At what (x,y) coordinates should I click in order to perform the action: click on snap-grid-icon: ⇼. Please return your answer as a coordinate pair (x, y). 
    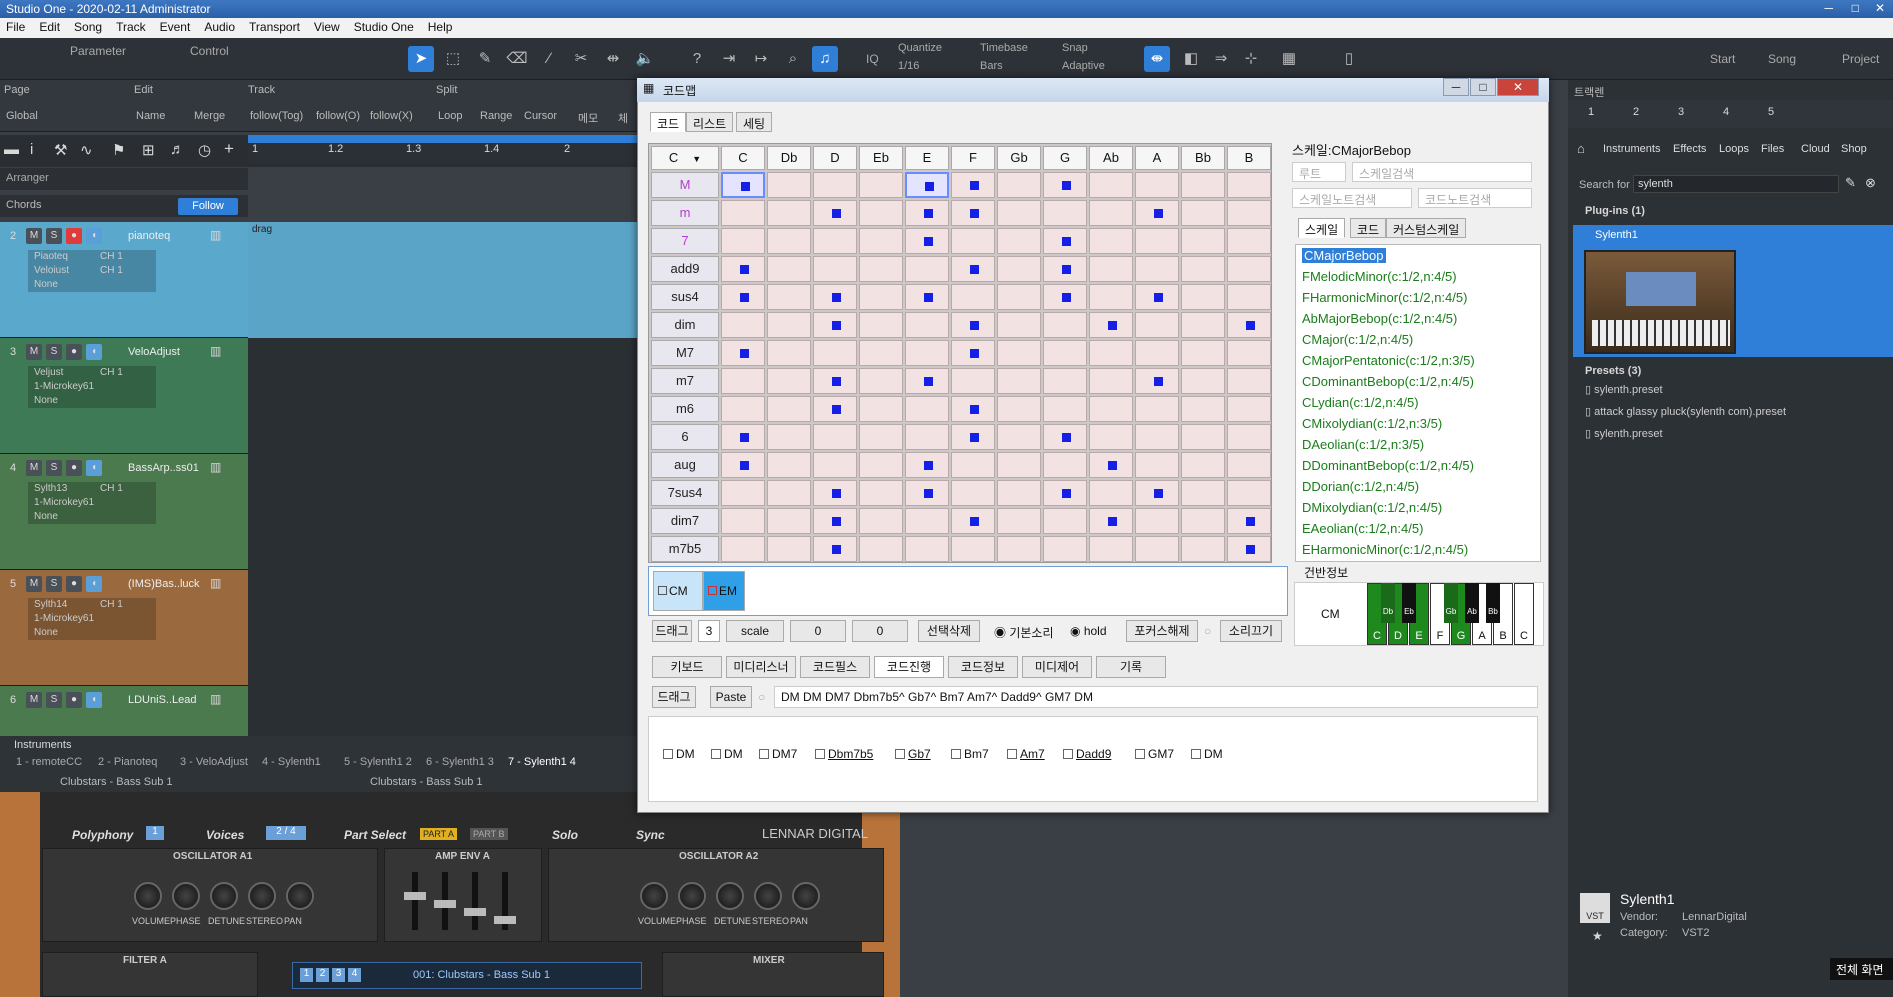
    Looking at the image, I should click on (1157, 59).